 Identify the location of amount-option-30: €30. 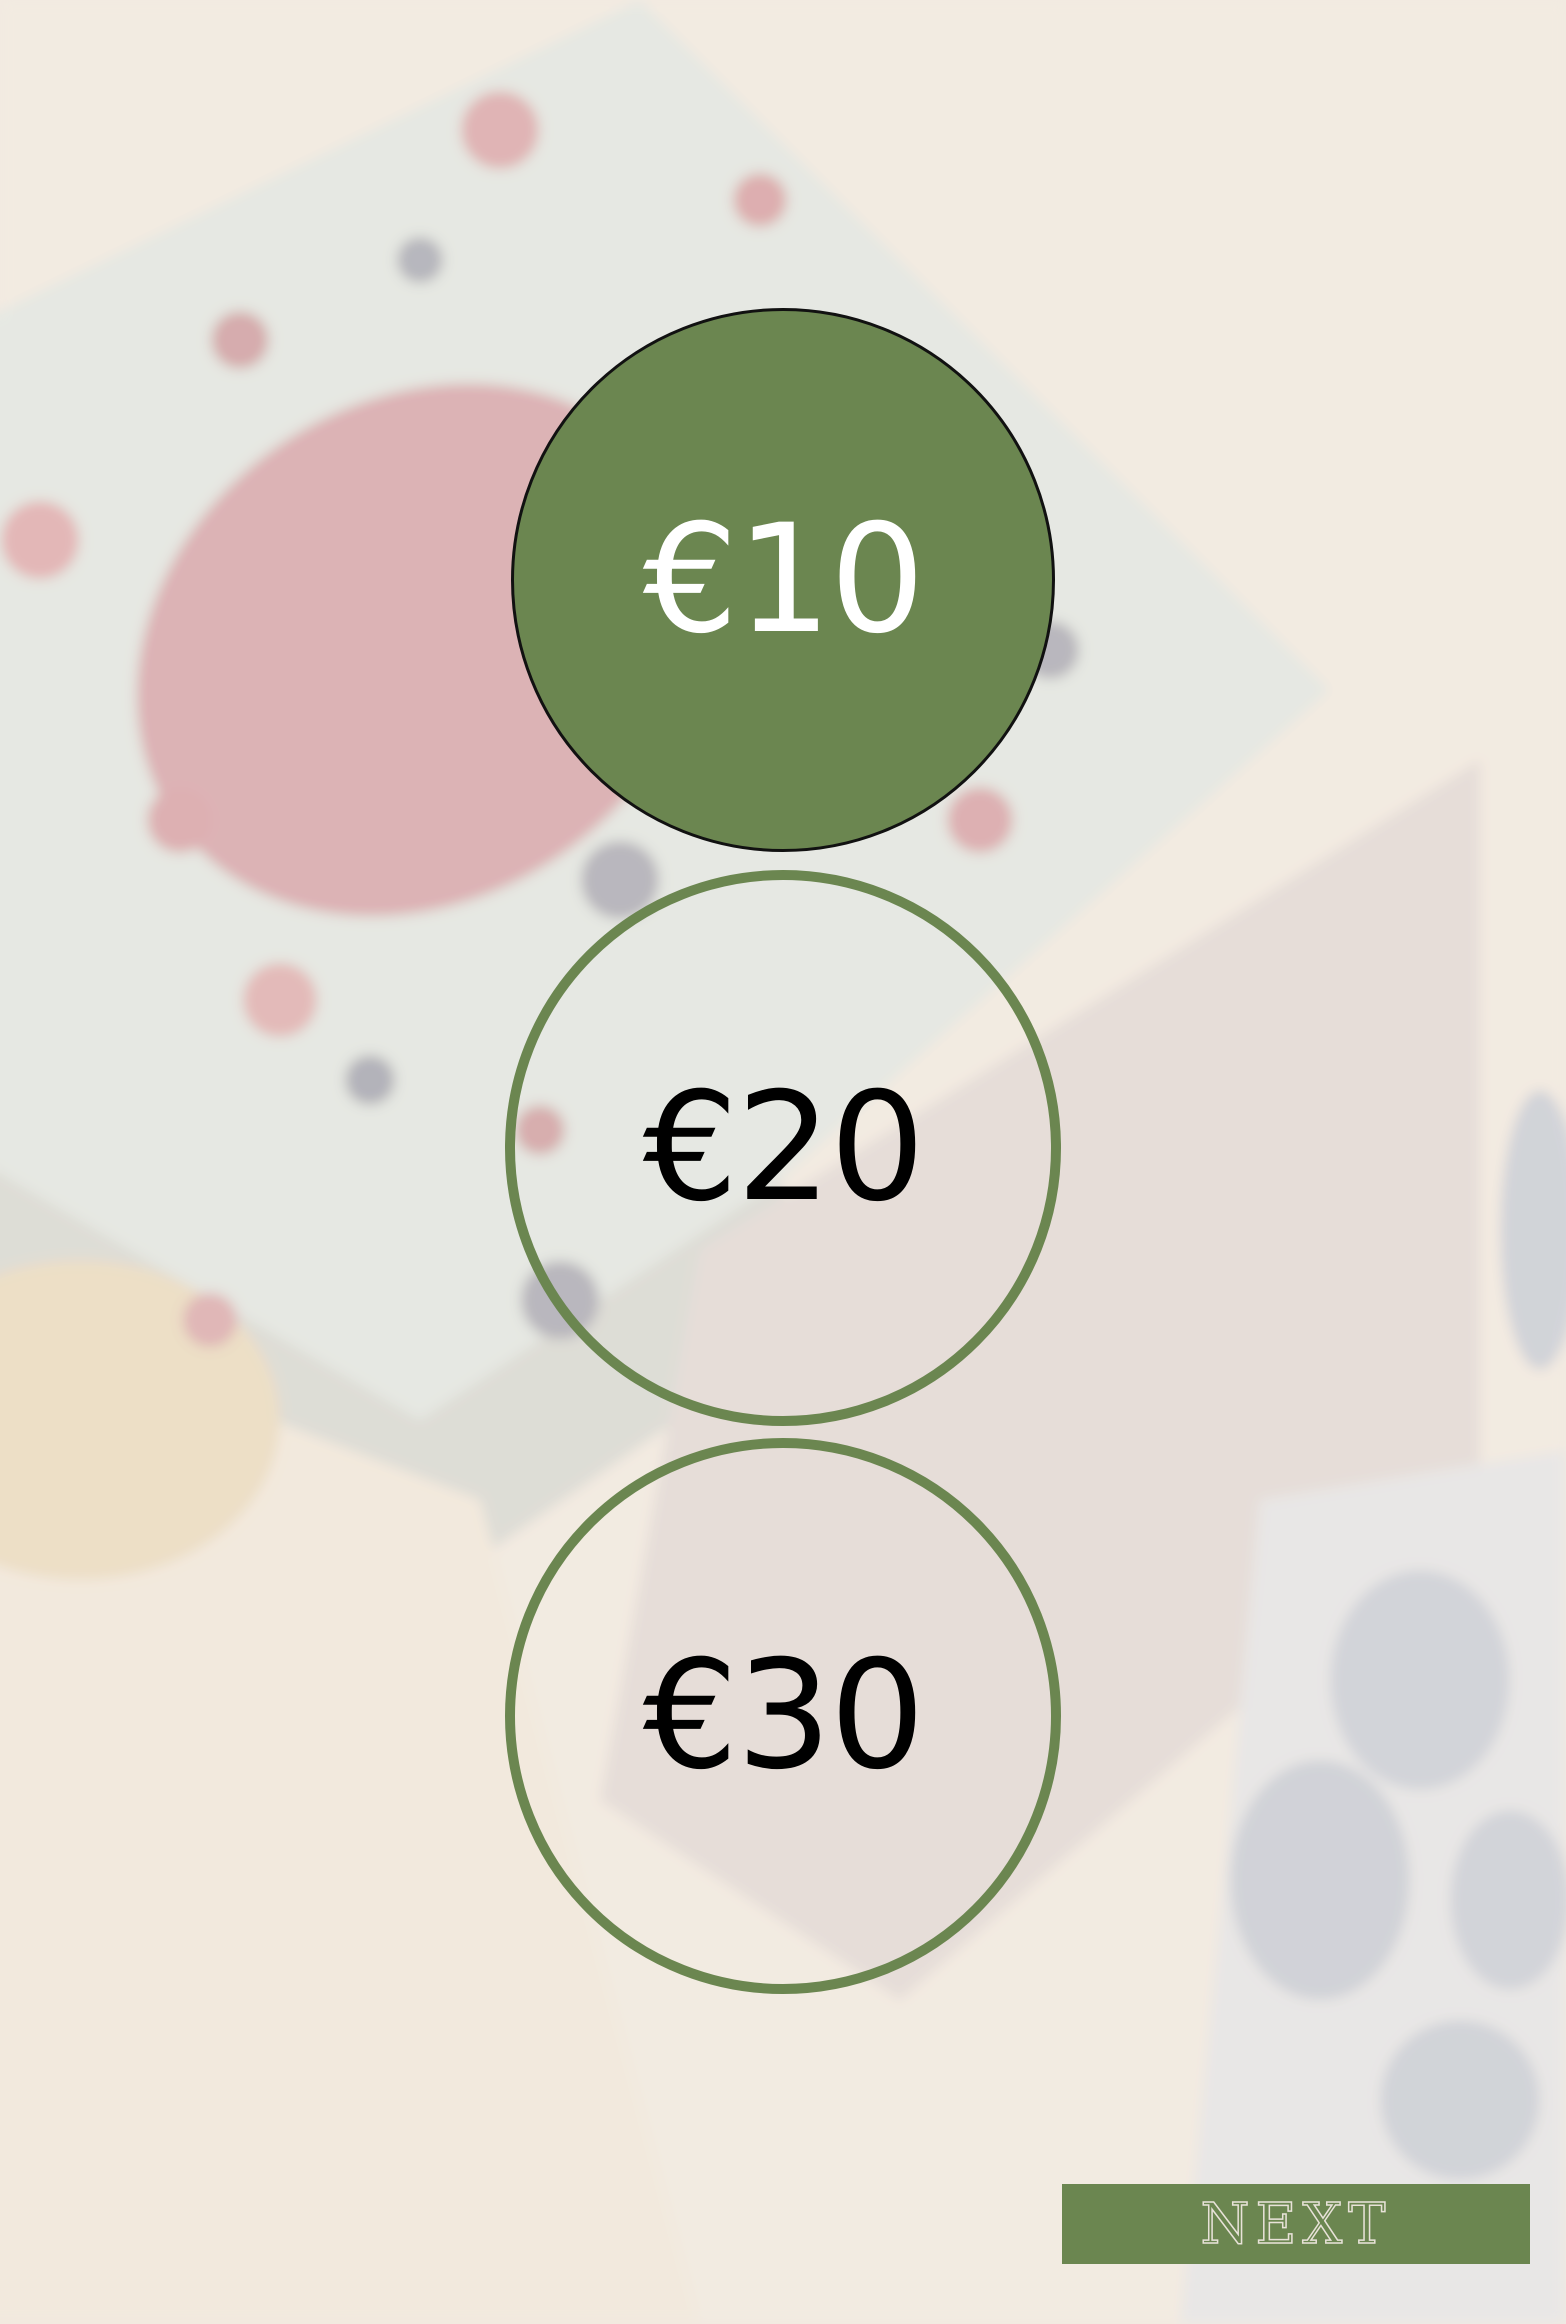
(783, 1716).